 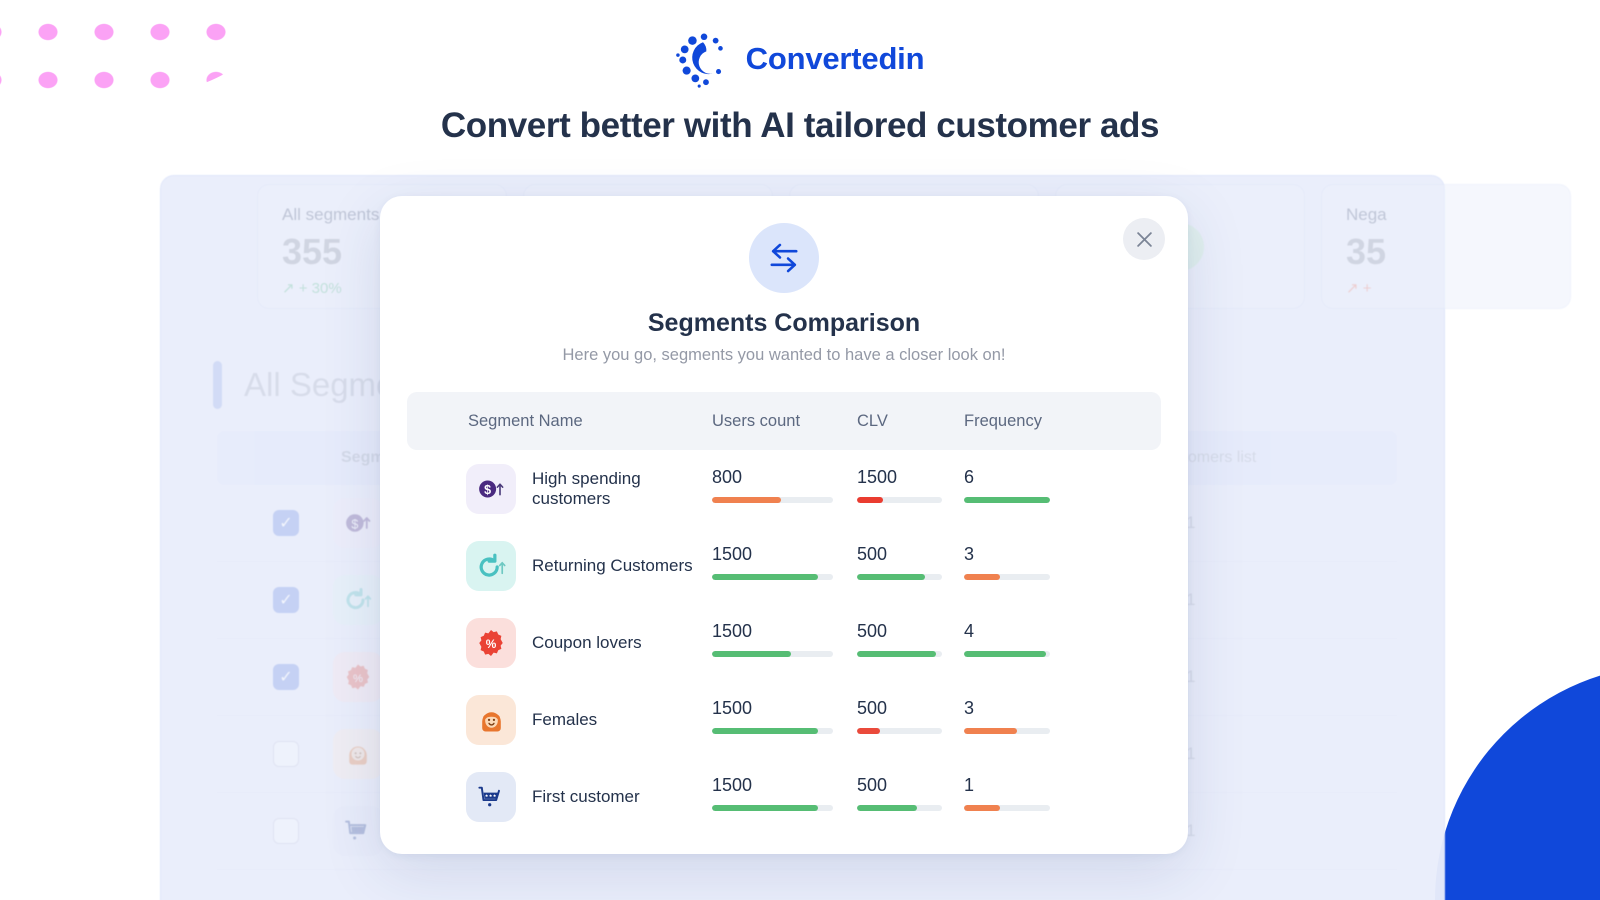 What do you see at coordinates (491, 489) in the screenshot?
I see `dollar-up-icon-glyph: $` at bounding box center [491, 489].